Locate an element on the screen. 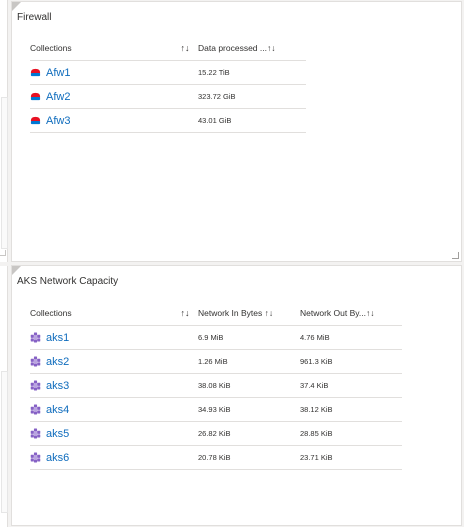  collection-link: aks4 is located at coordinates (57, 410).